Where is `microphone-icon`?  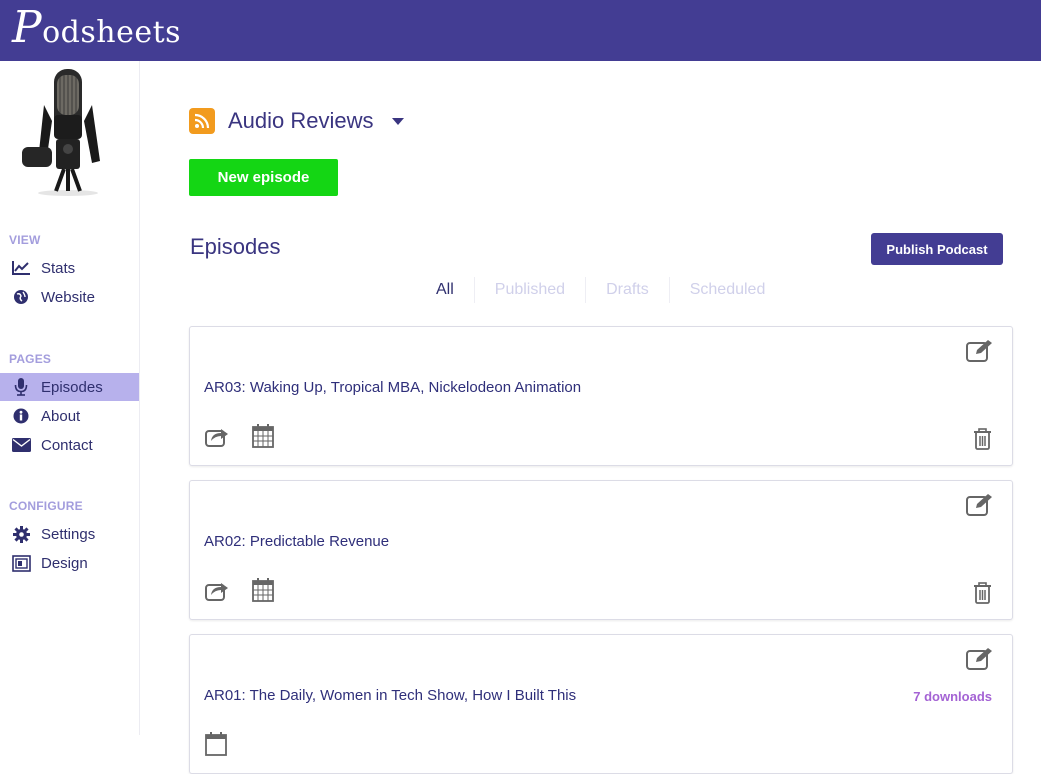
microphone-icon is located at coordinates (21, 387).